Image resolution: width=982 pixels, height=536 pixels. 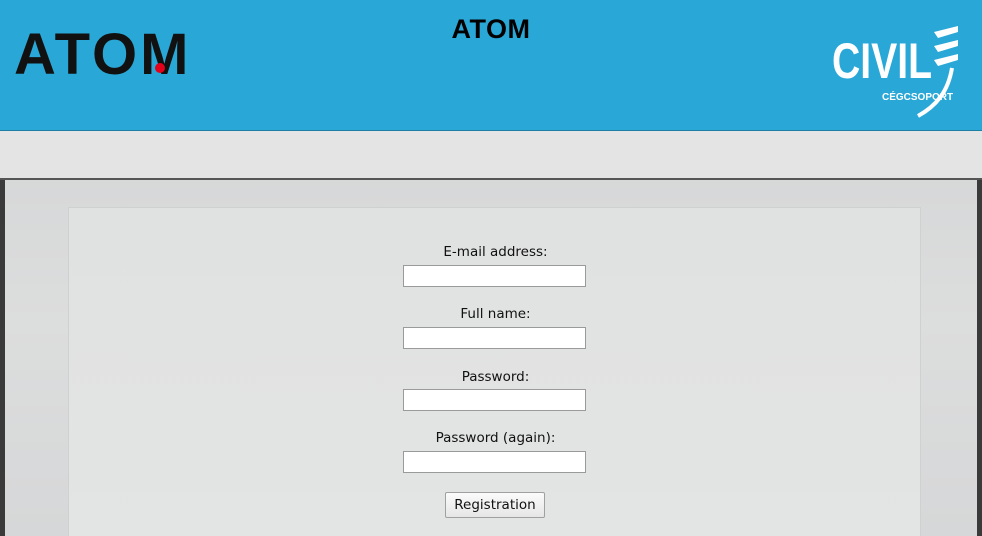 I want to click on full-name-field, so click(x=494, y=338).